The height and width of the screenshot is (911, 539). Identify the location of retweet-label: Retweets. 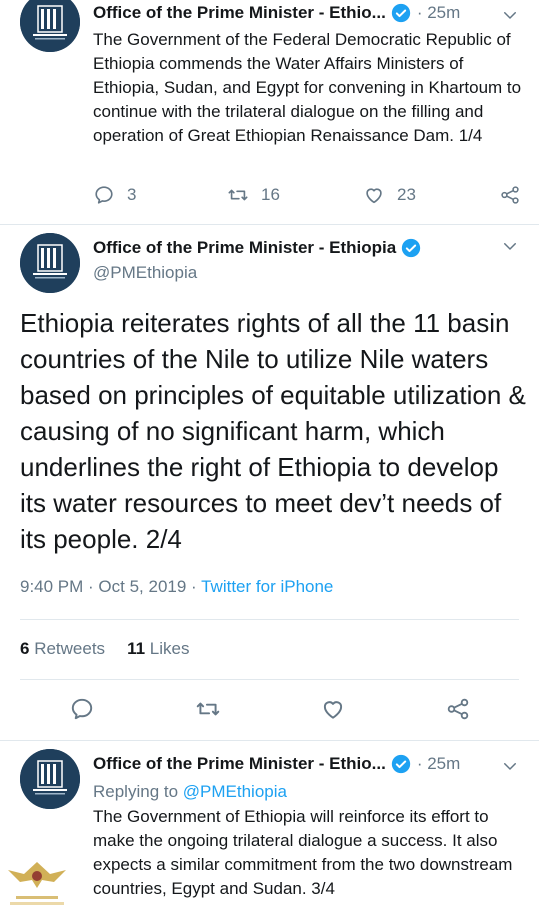
(67, 648).